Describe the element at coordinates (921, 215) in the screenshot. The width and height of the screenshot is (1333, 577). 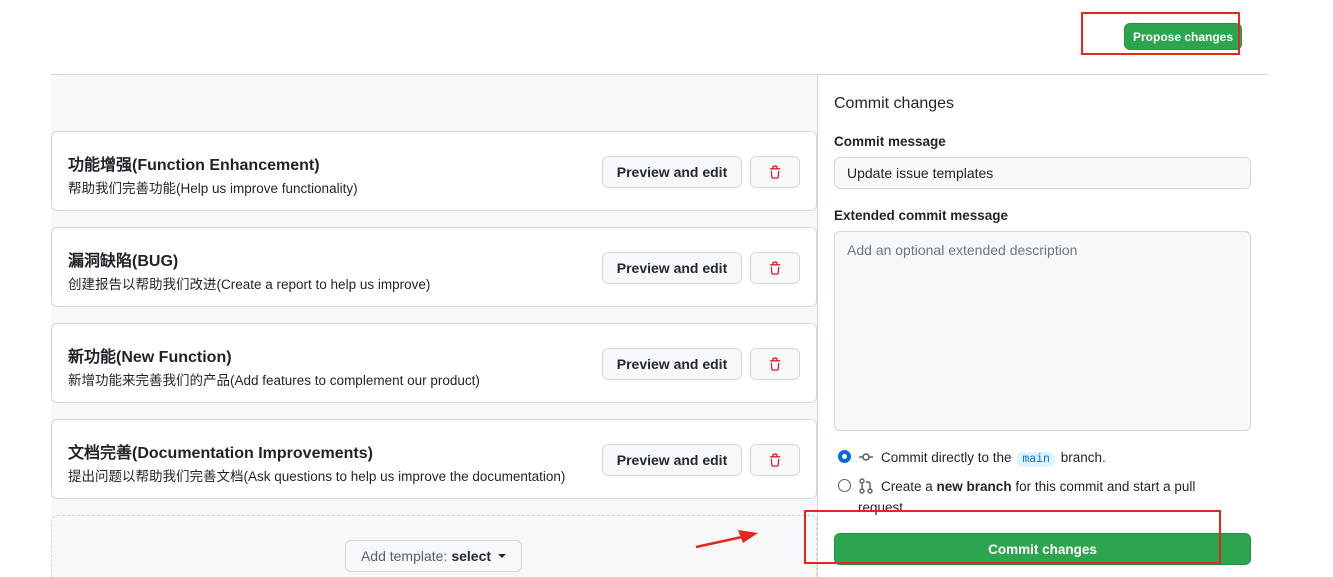
I see `extended-message-label: Extended commit message` at that location.